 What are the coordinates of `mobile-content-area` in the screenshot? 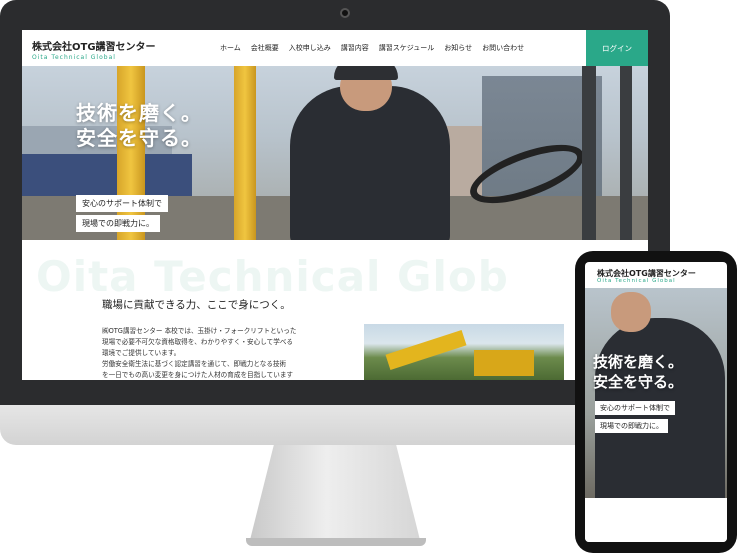 It's located at (656, 520).